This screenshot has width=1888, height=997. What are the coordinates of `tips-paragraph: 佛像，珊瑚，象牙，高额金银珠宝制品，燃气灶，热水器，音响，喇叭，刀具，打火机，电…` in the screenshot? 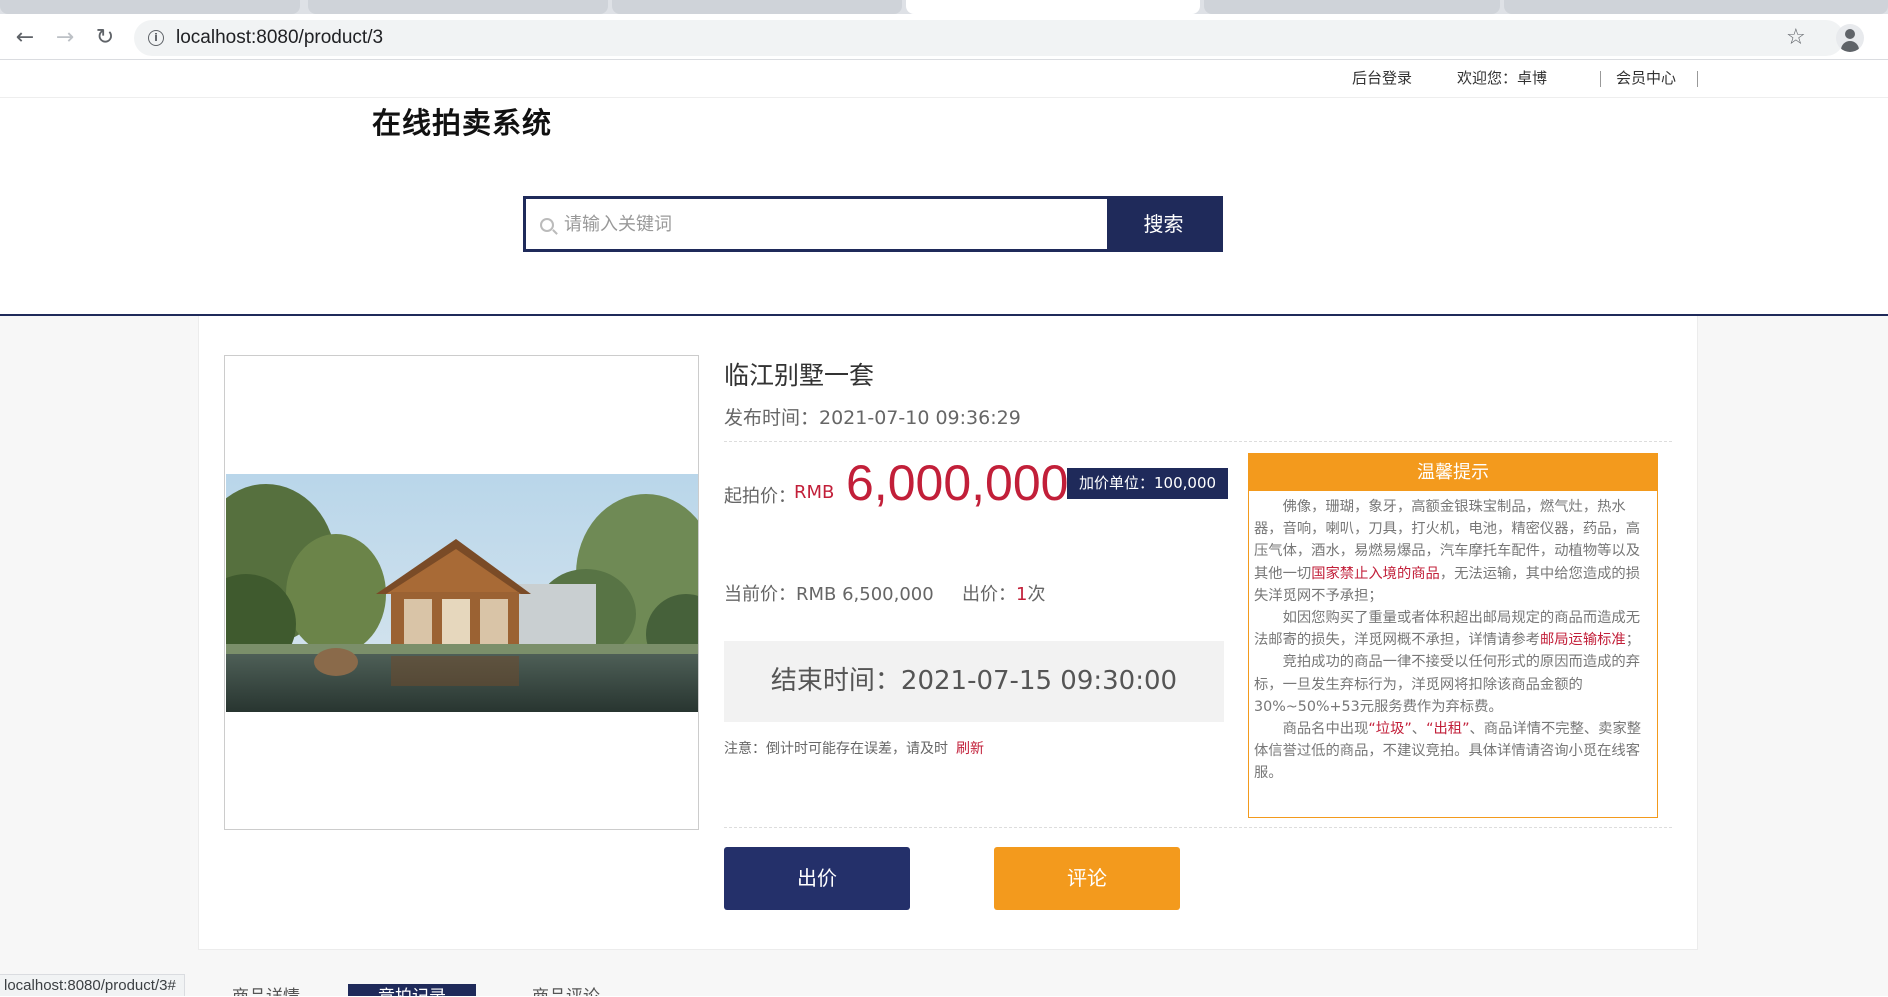 It's located at (1453, 551).